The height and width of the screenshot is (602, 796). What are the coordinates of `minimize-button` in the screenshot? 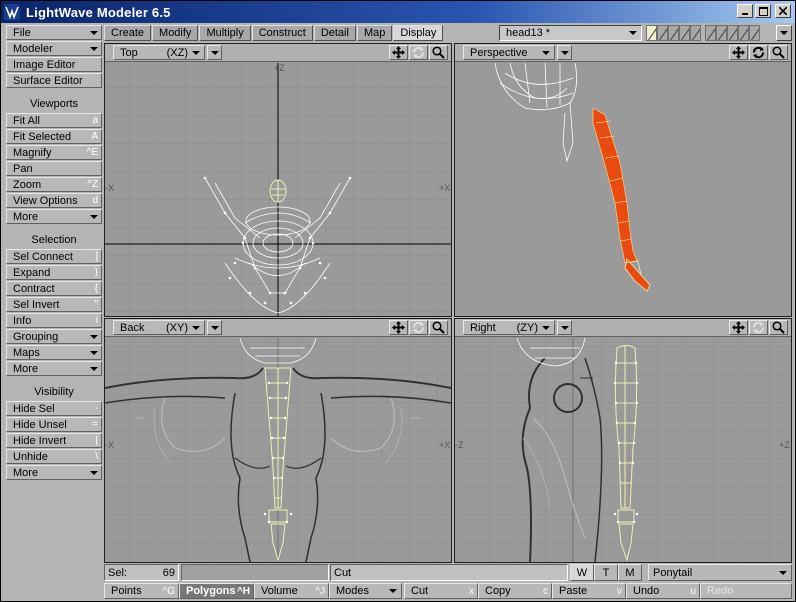 It's located at (745, 11).